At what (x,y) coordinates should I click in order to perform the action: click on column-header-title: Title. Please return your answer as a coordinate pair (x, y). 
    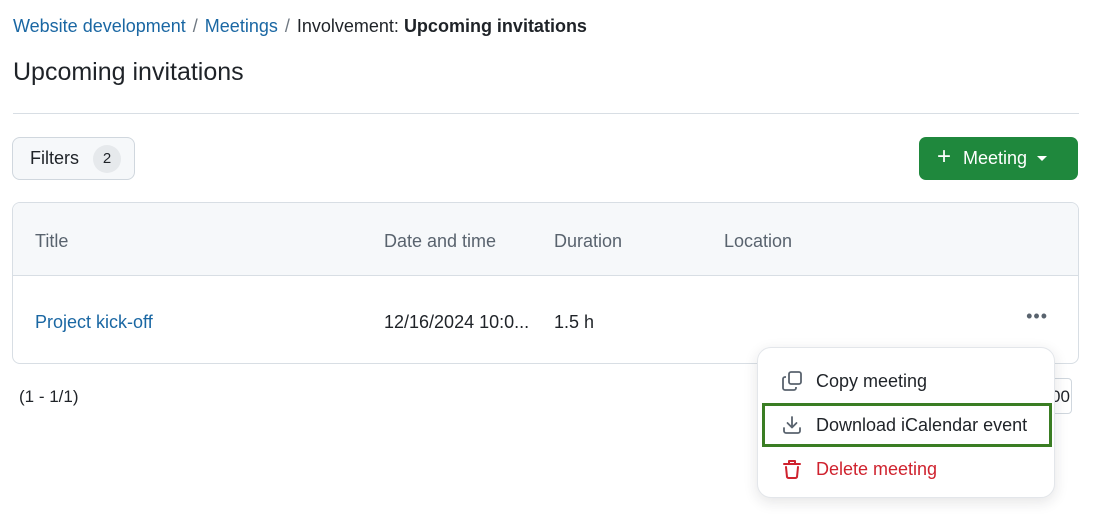
    Looking at the image, I should click on (51, 241).